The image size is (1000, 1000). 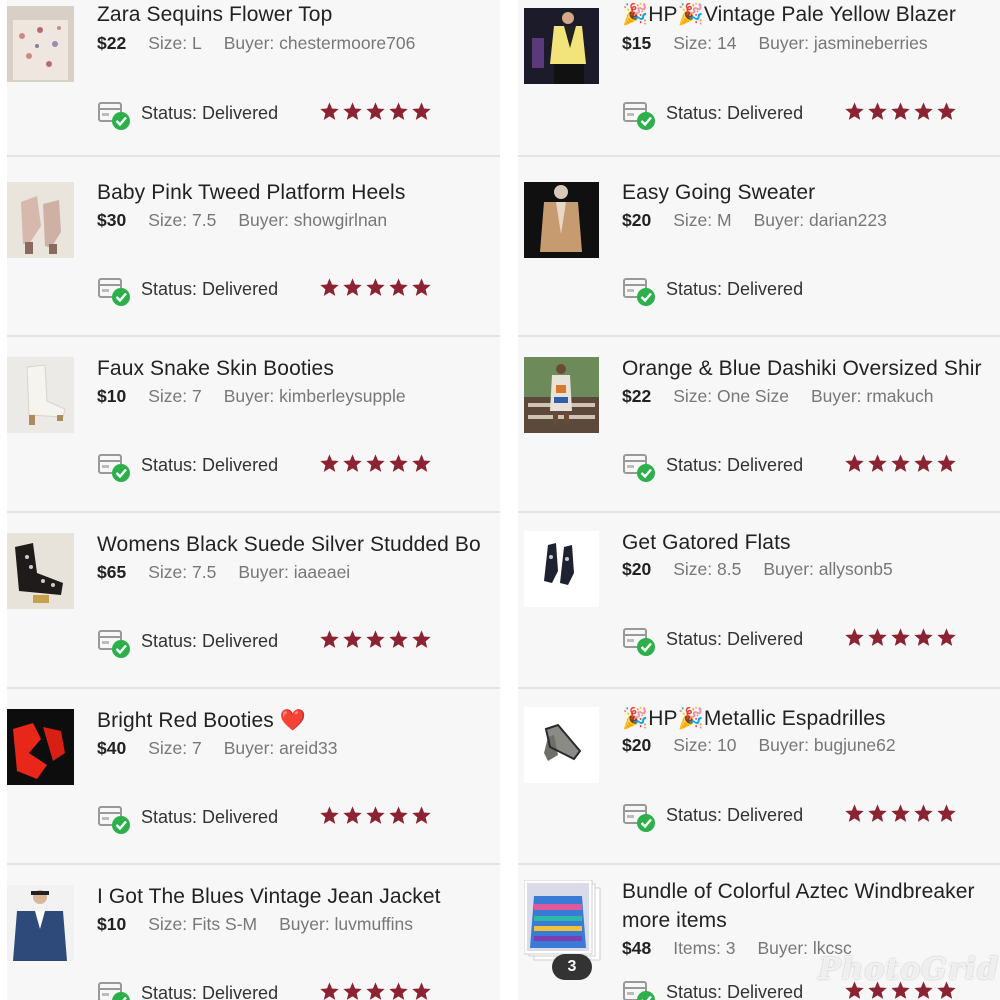 What do you see at coordinates (811, 193) in the screenshot?
I see `item-title: Easy Going Sweater` at bounding box center [811, 193].